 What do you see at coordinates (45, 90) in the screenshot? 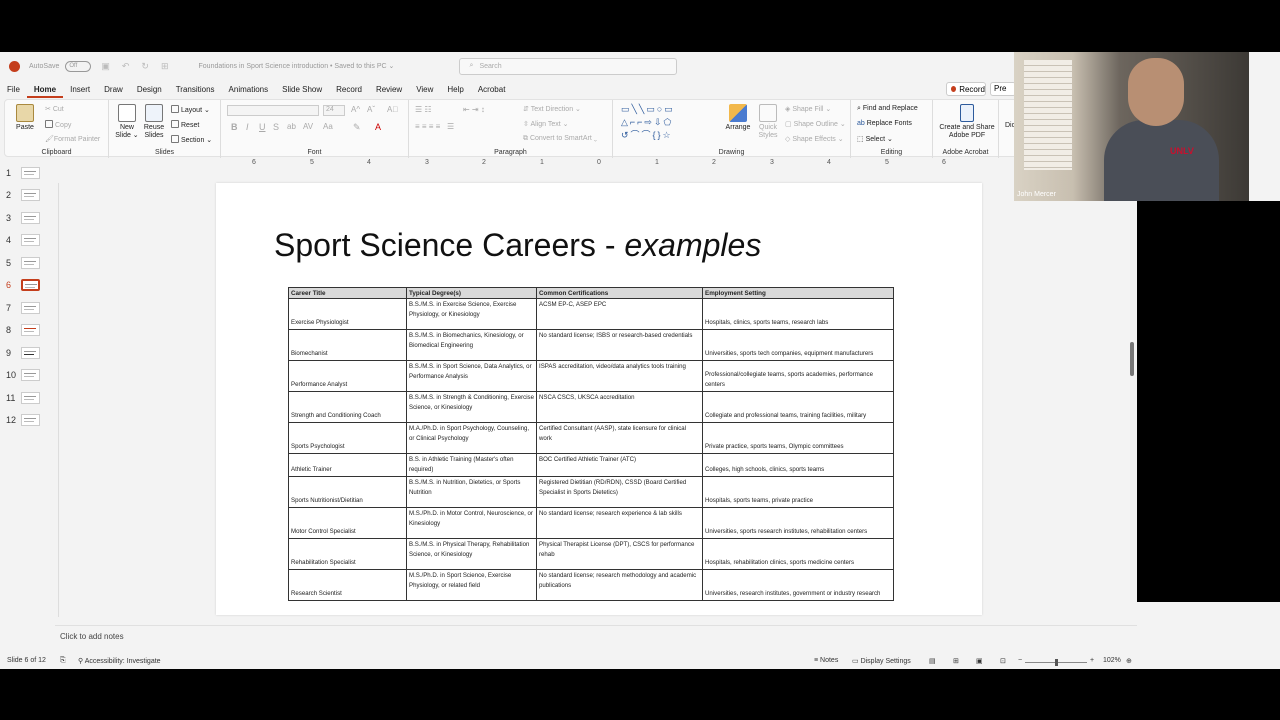
I see `tab-home: Home` at bounding box center [45, 90].